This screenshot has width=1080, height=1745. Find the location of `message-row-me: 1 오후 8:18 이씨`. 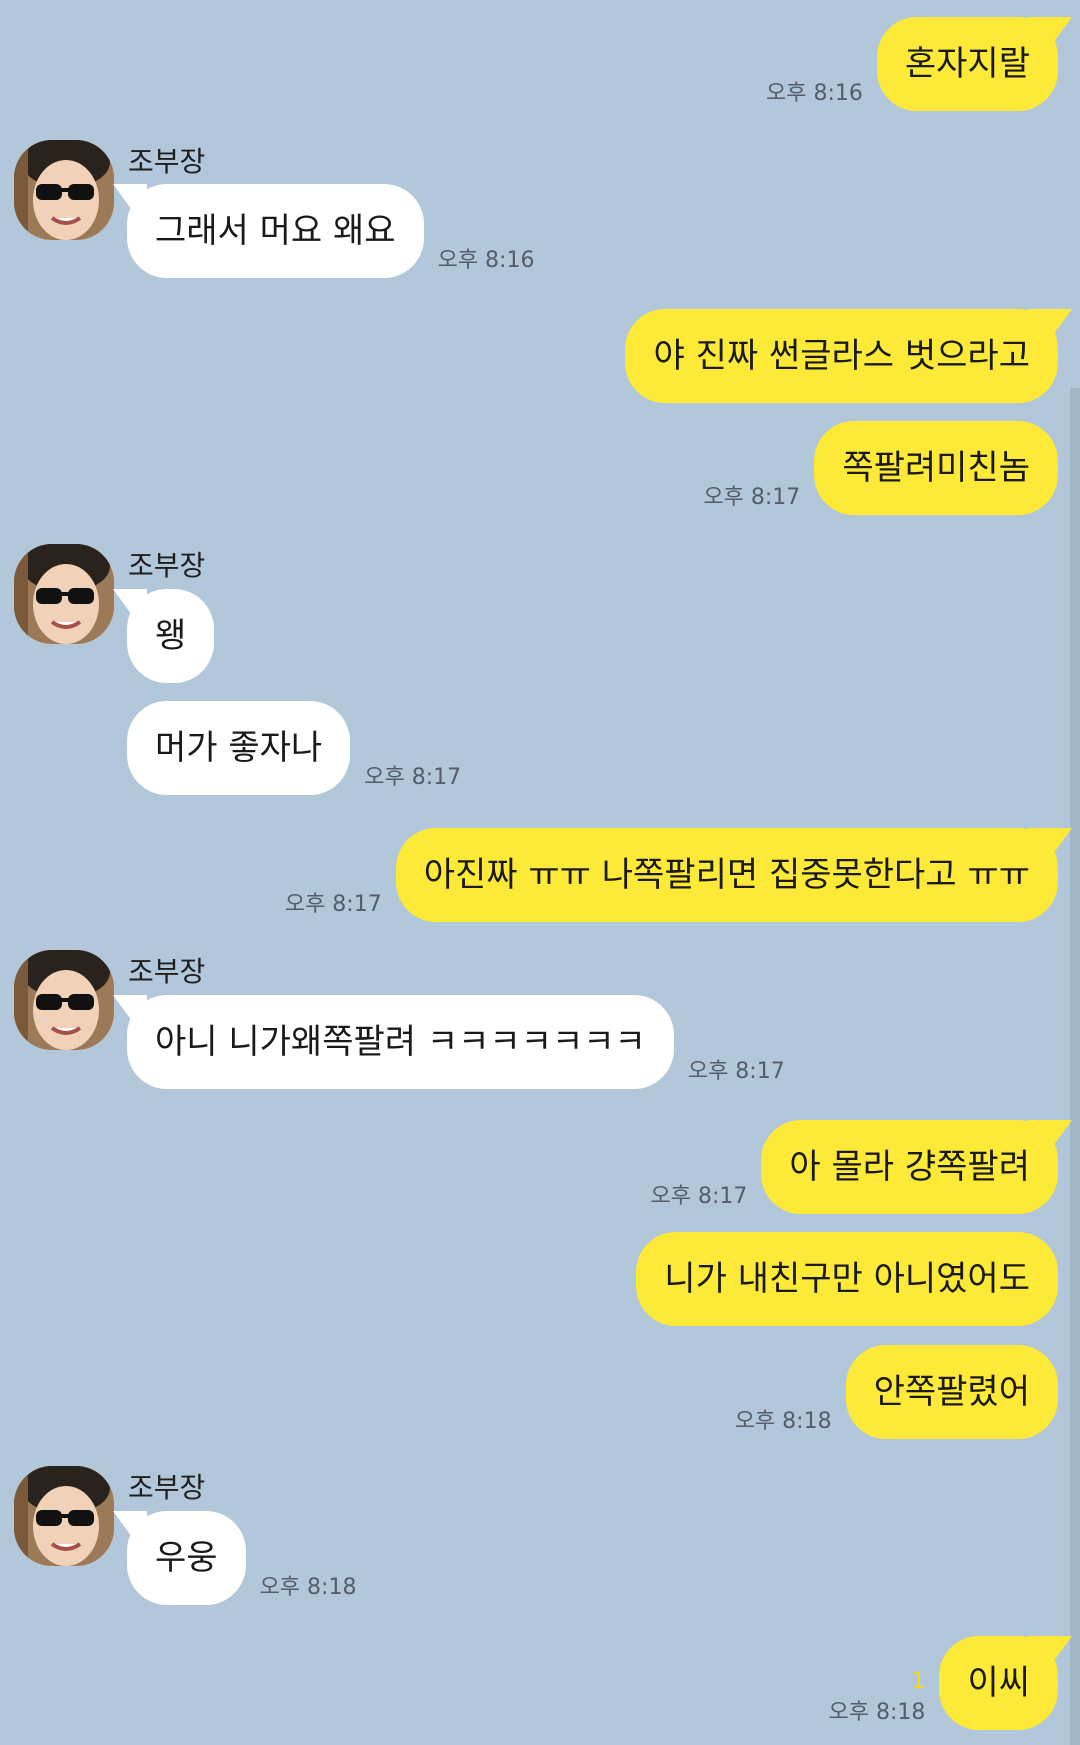

message-row-me: 1 오후 8:18 이씨 is located at coordinates (943, 1683).